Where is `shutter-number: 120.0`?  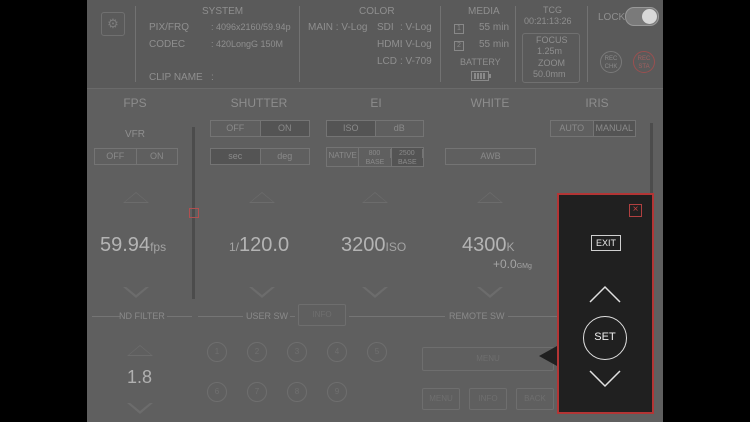 shutter-number: 120.0 is located at coordinates (264, 245).